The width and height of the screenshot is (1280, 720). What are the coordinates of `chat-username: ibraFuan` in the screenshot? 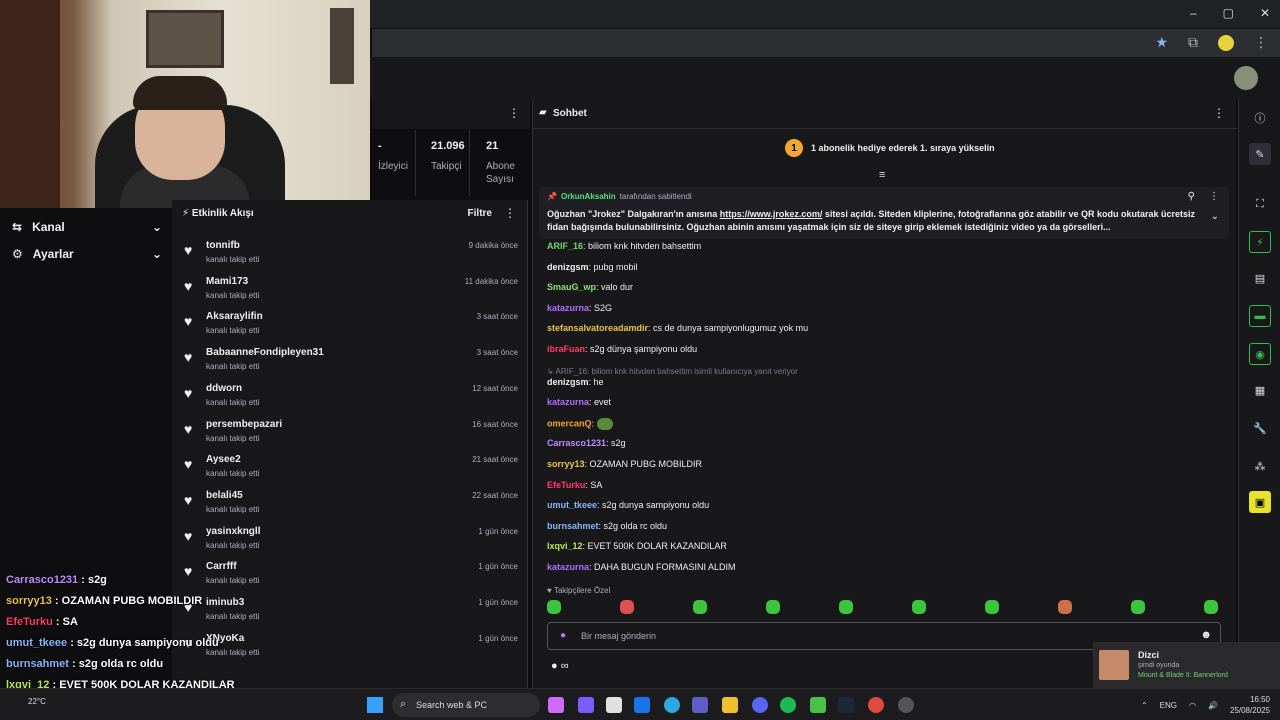 It's located at (566, 349).